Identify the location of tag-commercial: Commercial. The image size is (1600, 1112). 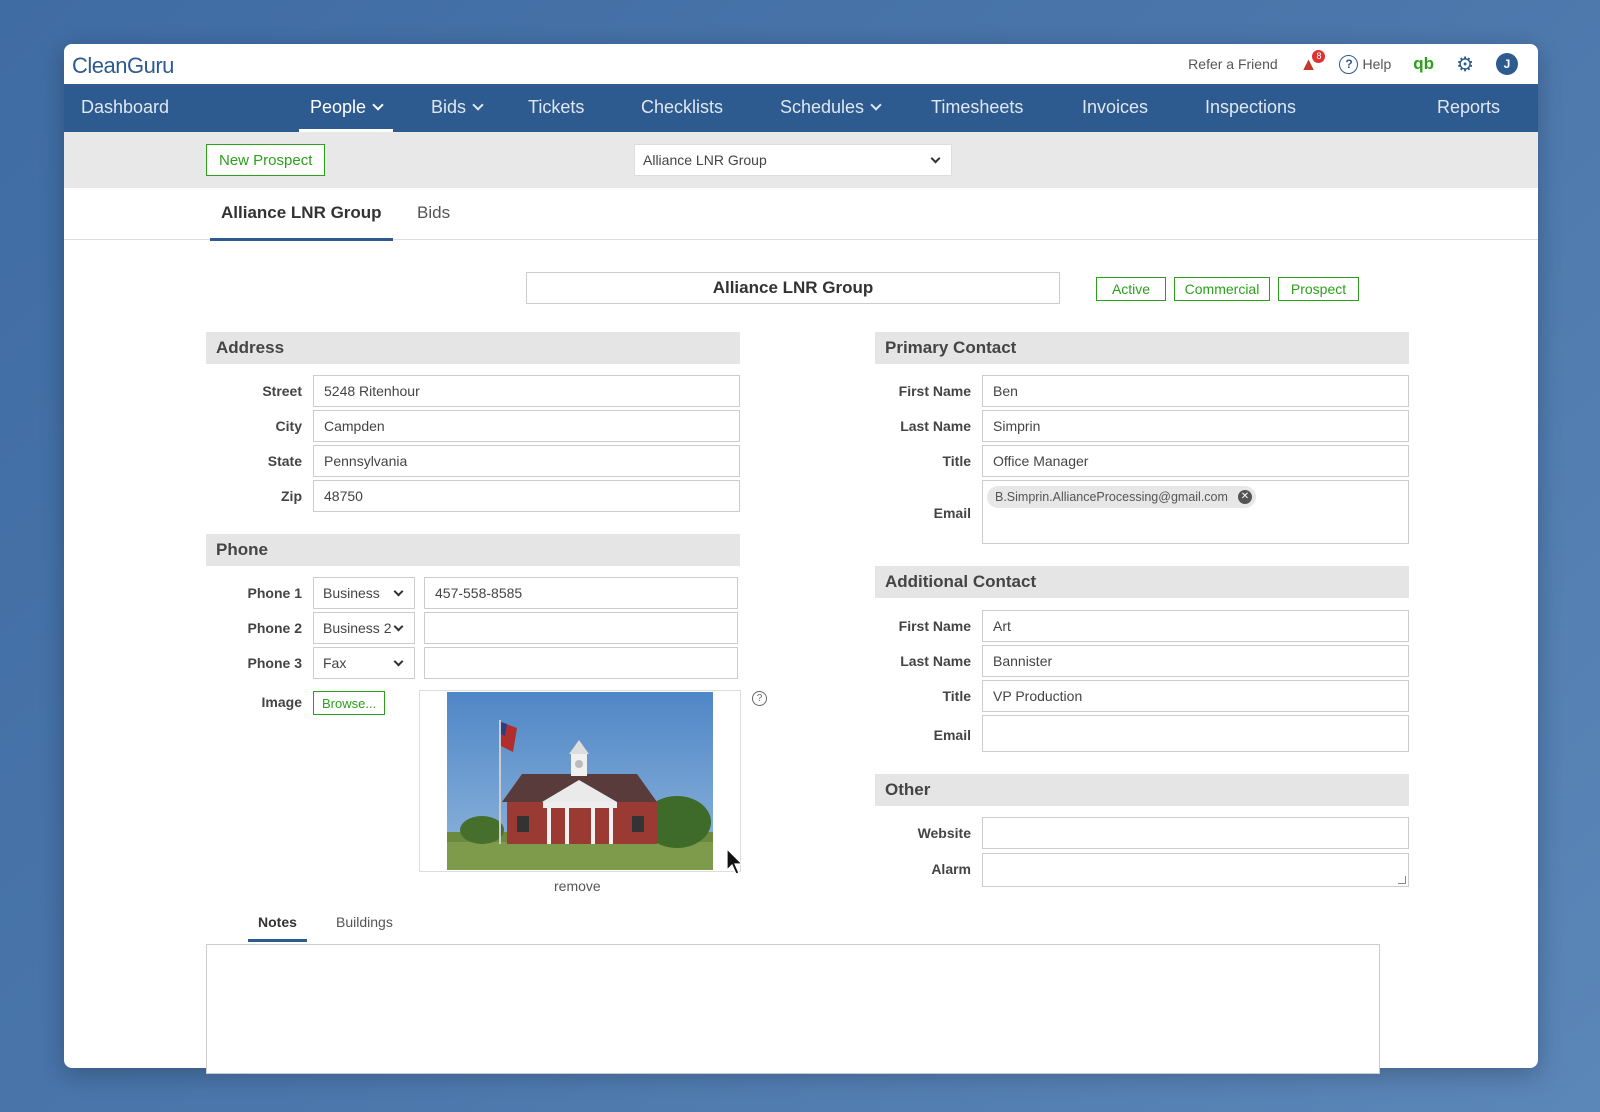
(1222, 289).